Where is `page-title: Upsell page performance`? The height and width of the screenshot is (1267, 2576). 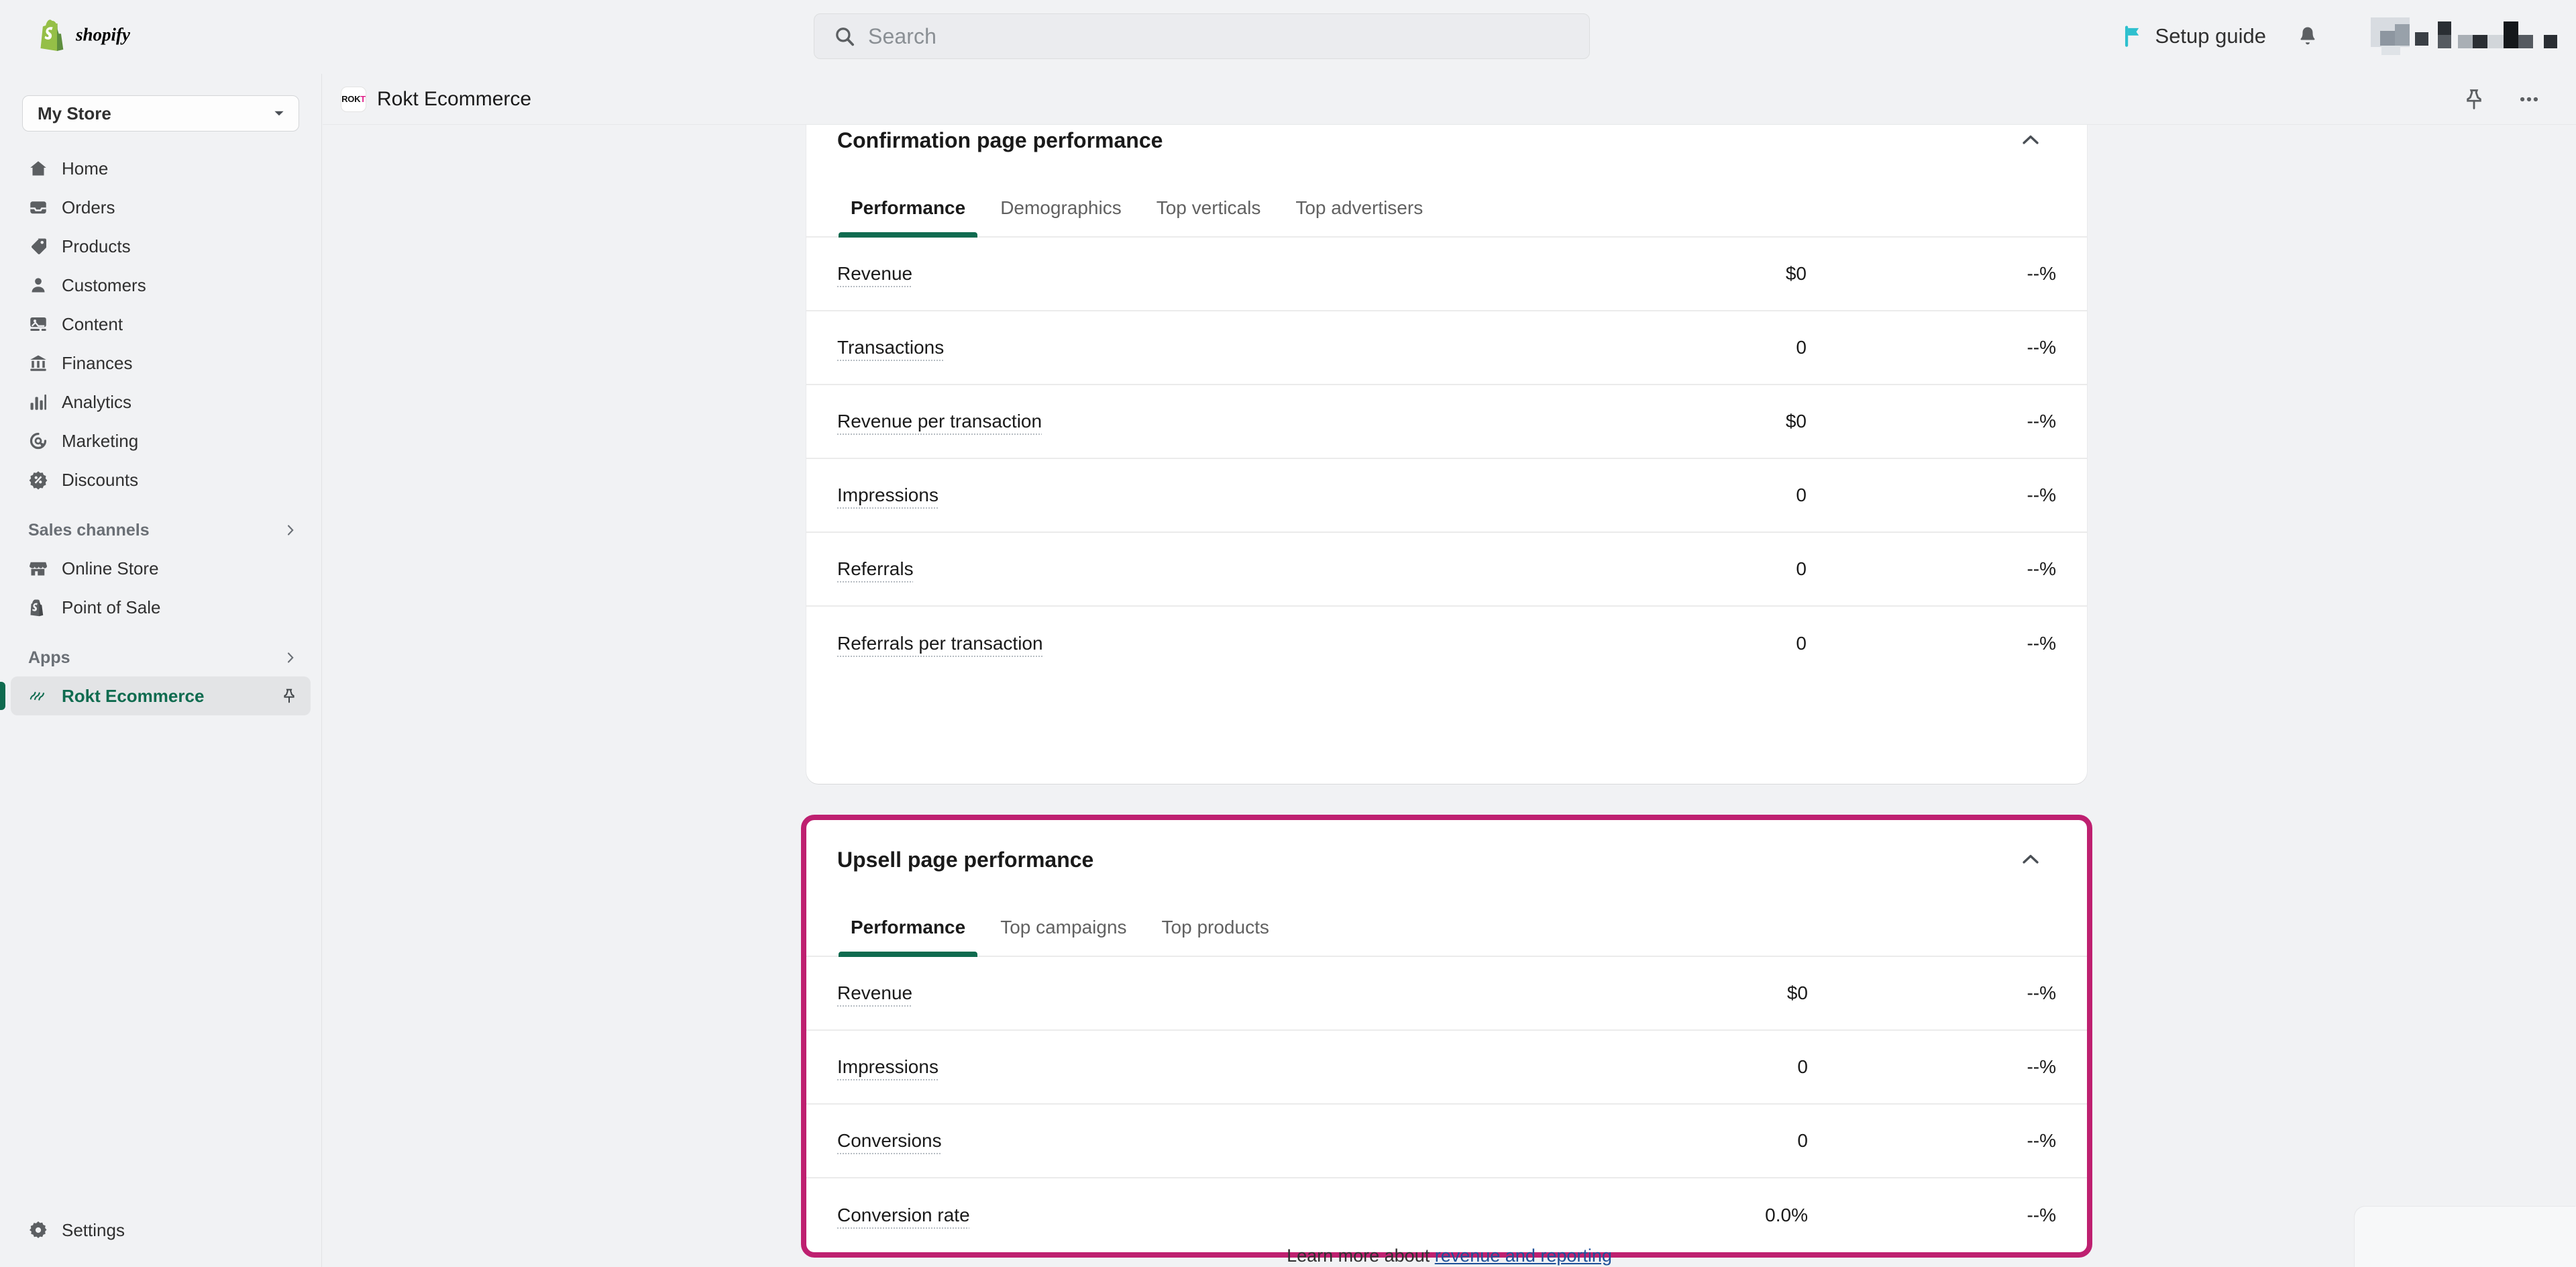 page-title: Upsell page performance is located at coordinates (965, 859).